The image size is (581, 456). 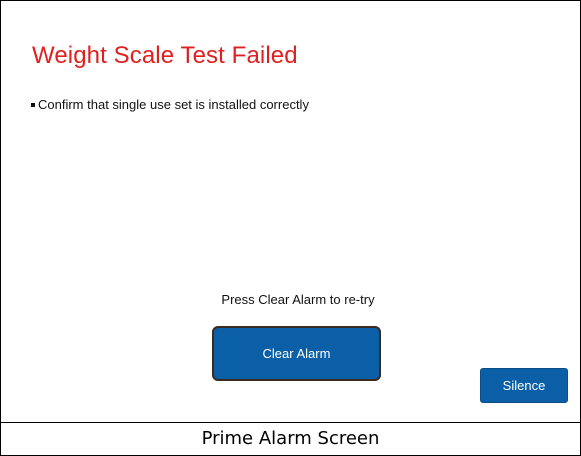 I want to click on silence-button: Silence, so click(x=524, y=385).